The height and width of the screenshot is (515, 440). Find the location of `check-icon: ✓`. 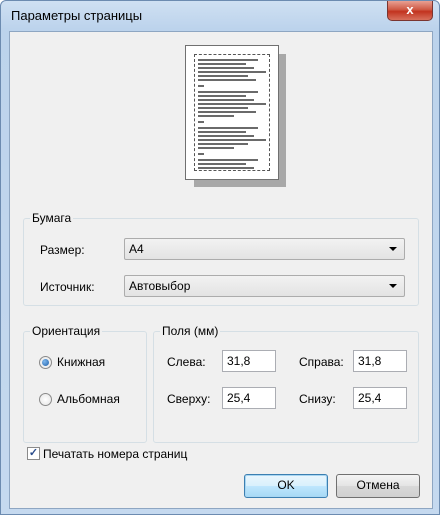

check-icon: ✓ is located at coordinates (33, 453).